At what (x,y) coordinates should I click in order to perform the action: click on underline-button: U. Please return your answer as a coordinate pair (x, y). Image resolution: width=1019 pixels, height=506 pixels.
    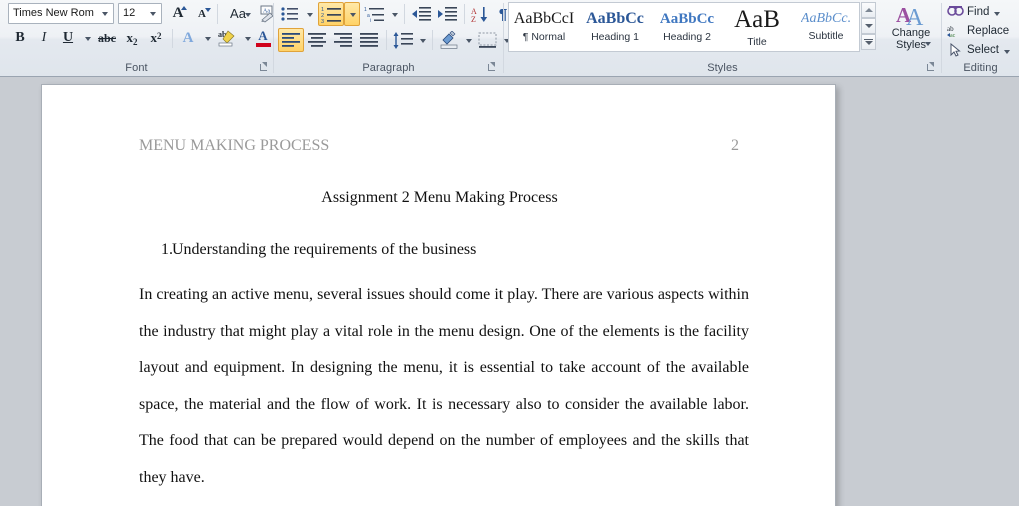
    Looking at the image, I should click on (68, 38).